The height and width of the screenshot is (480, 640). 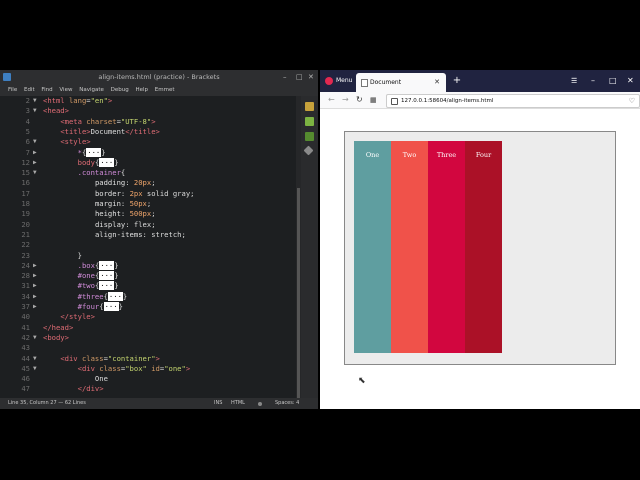 What do you see at coordinates (359, 100) in the screenshot?
I see `reload-icon: ↻` at bounding box center [359, 100].